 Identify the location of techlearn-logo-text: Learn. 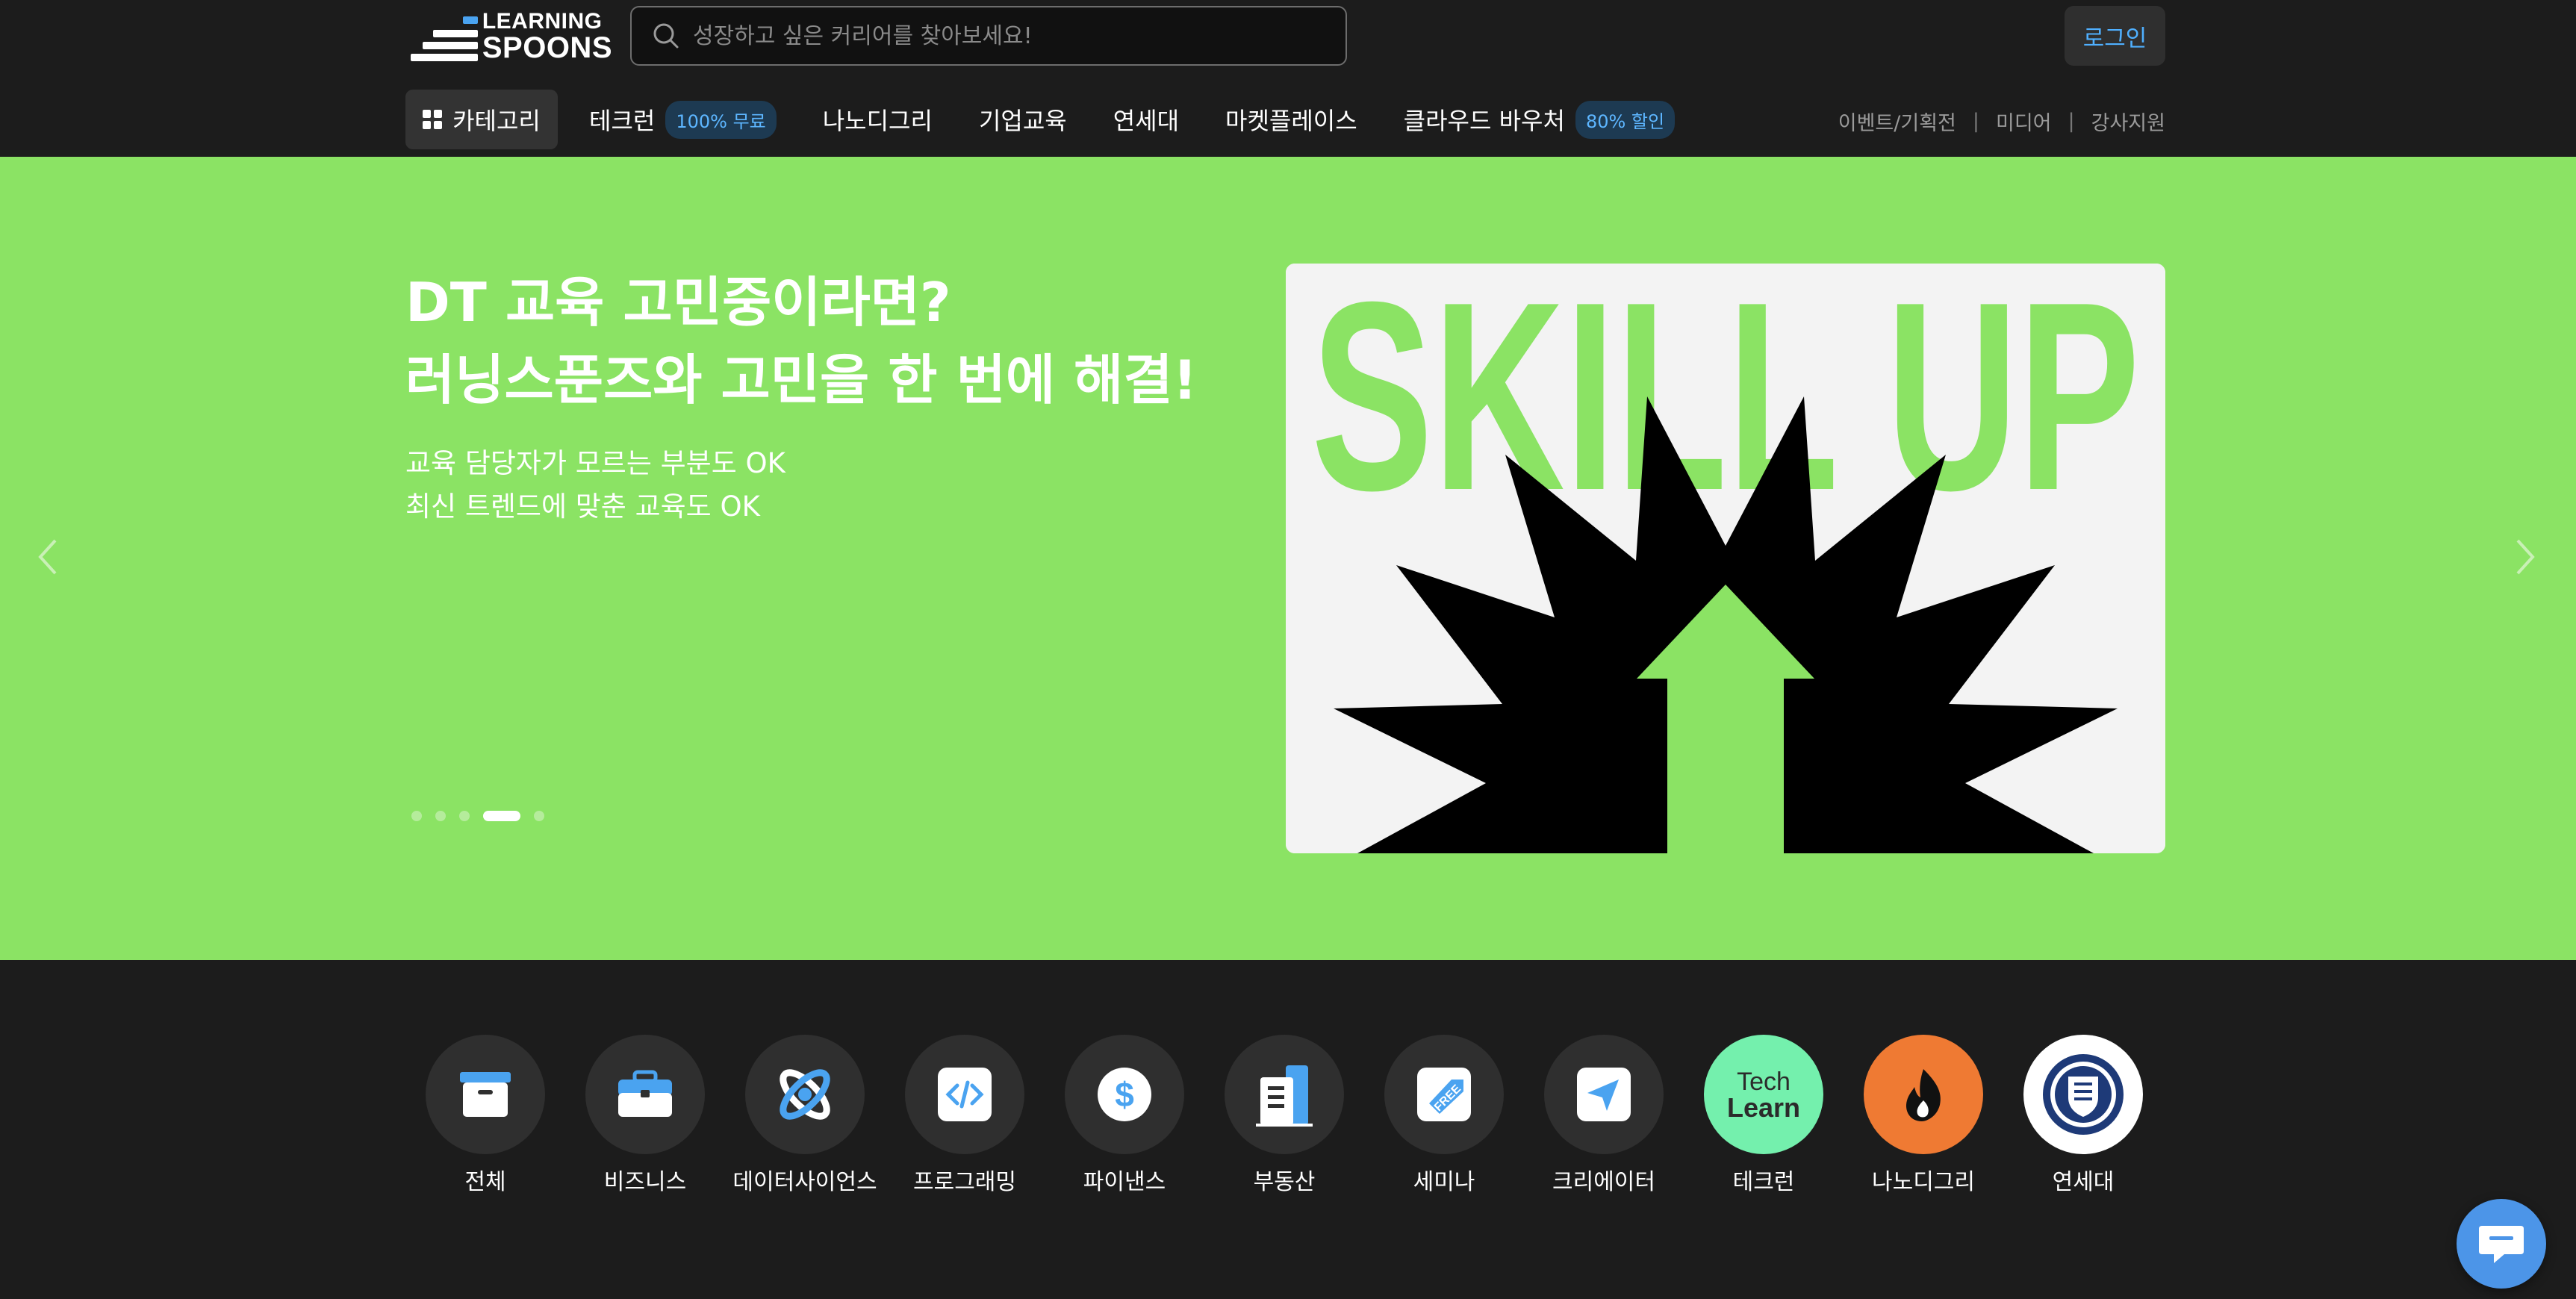
(1763, 1107).